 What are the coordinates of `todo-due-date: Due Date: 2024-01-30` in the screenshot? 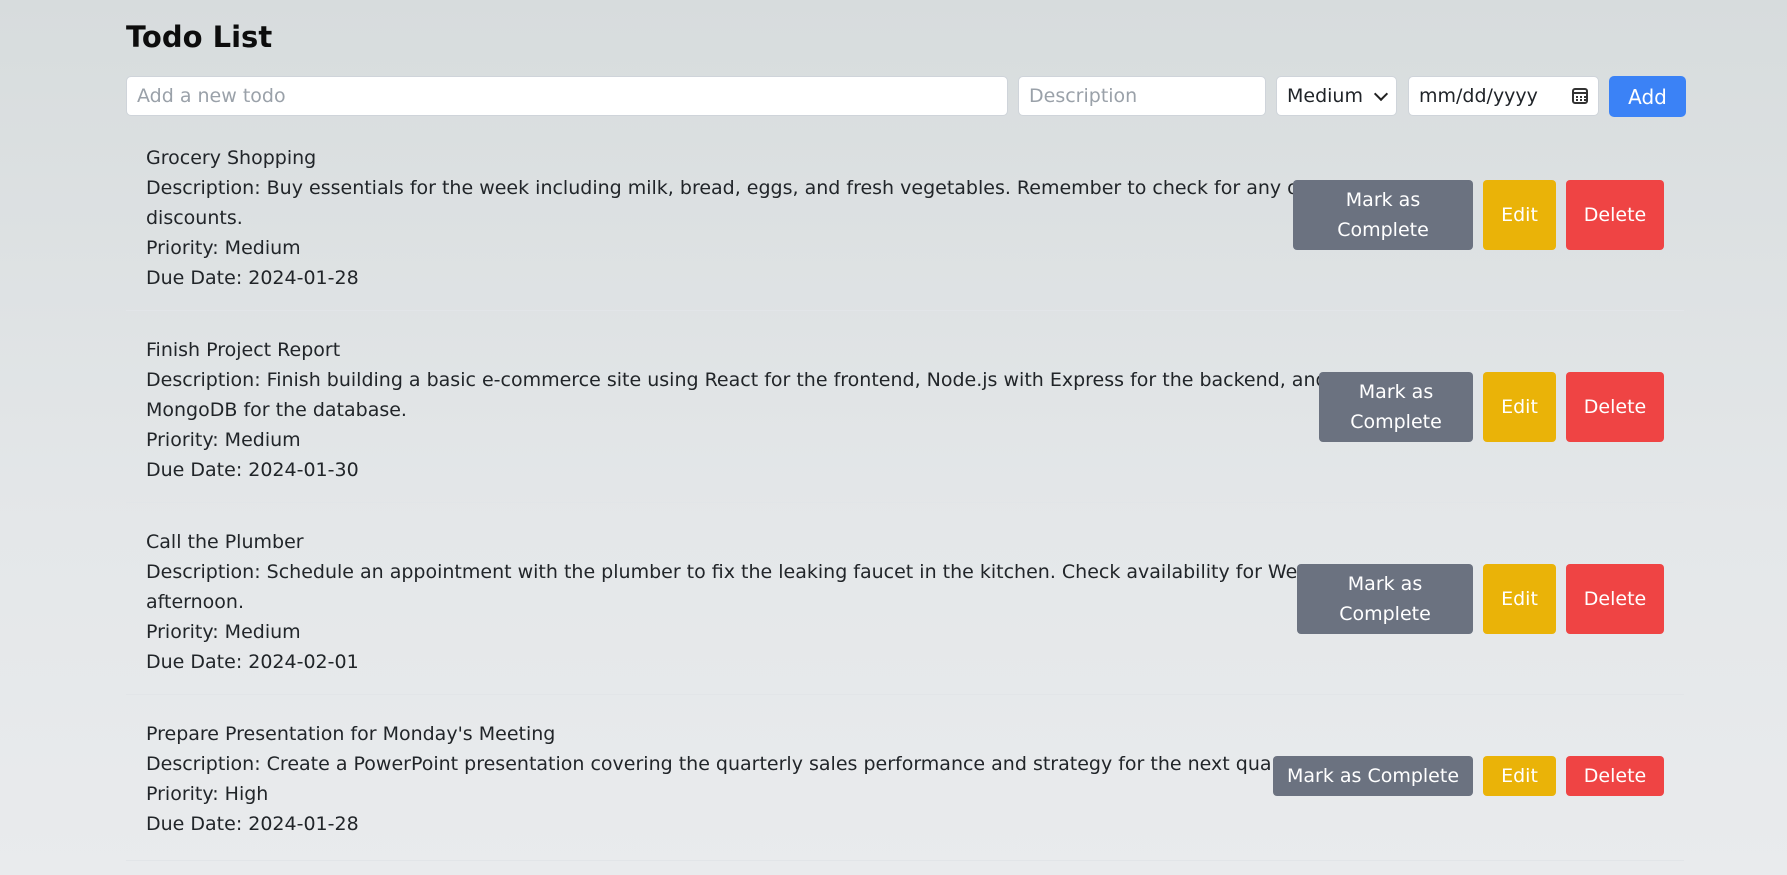 It's located at (252, 470).